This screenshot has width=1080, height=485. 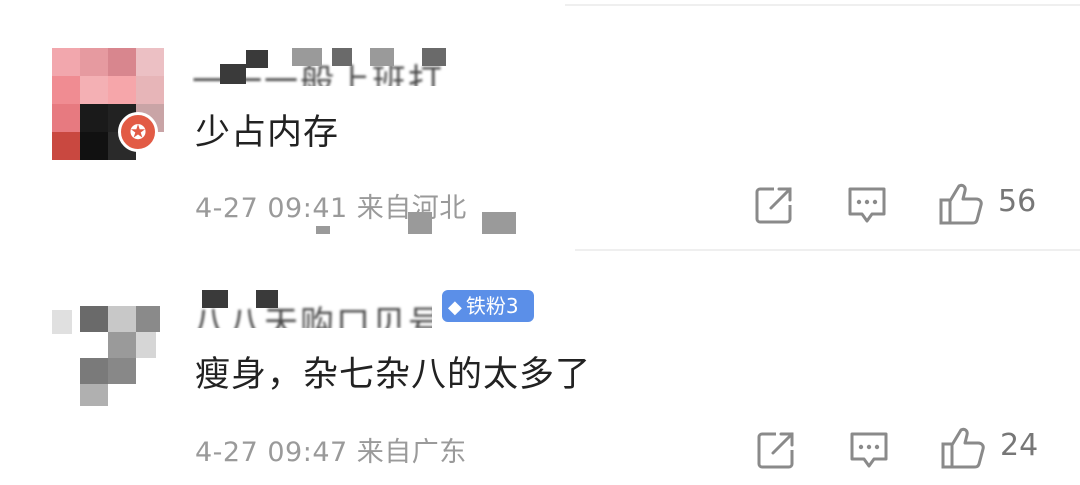 I want to click on fan-badge: ◆ 铁粉3, so click(x=488, y=306).